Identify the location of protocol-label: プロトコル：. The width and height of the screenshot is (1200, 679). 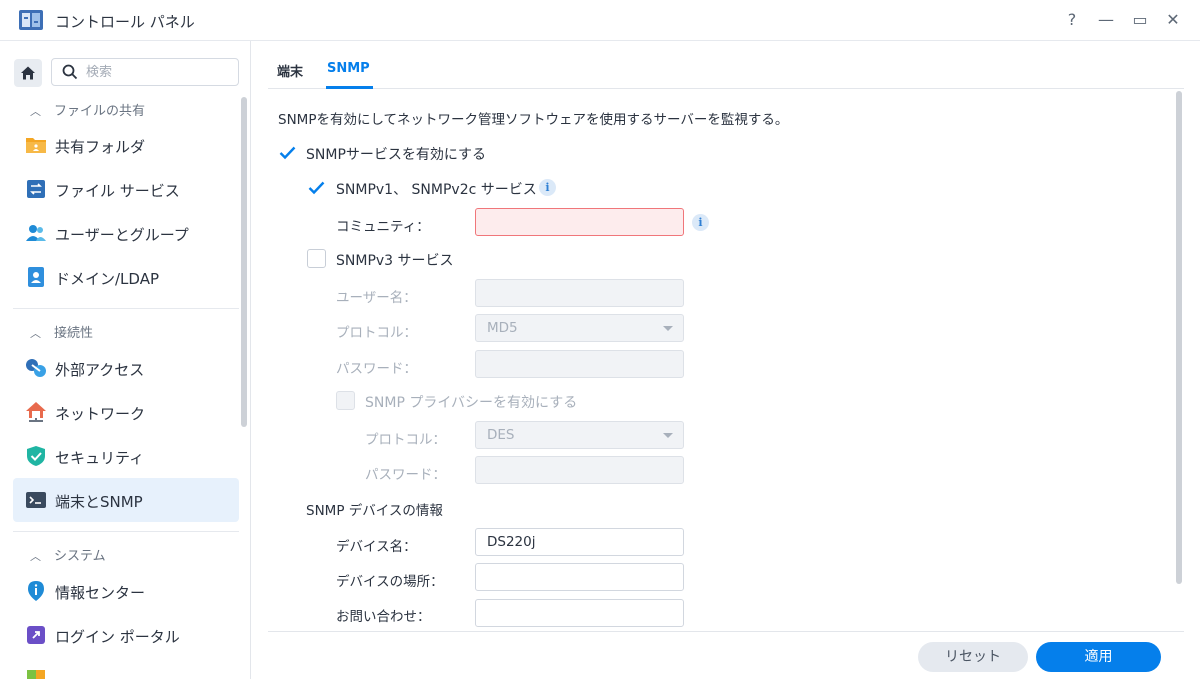
(376, 333).